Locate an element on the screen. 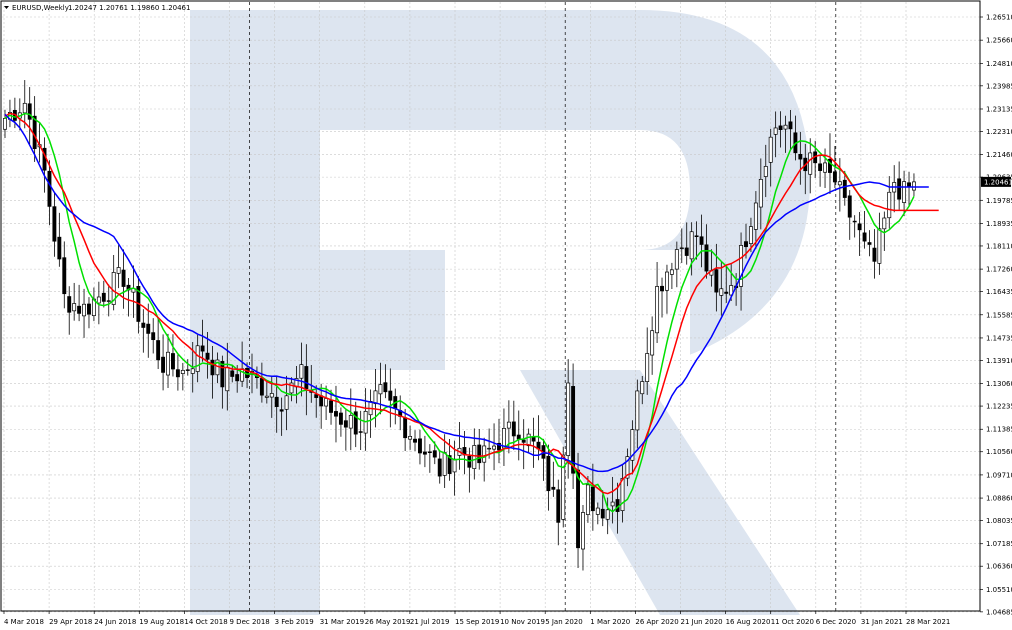  x-tick-label: 15 Sep 2019 is located at coordinates (477, 622).